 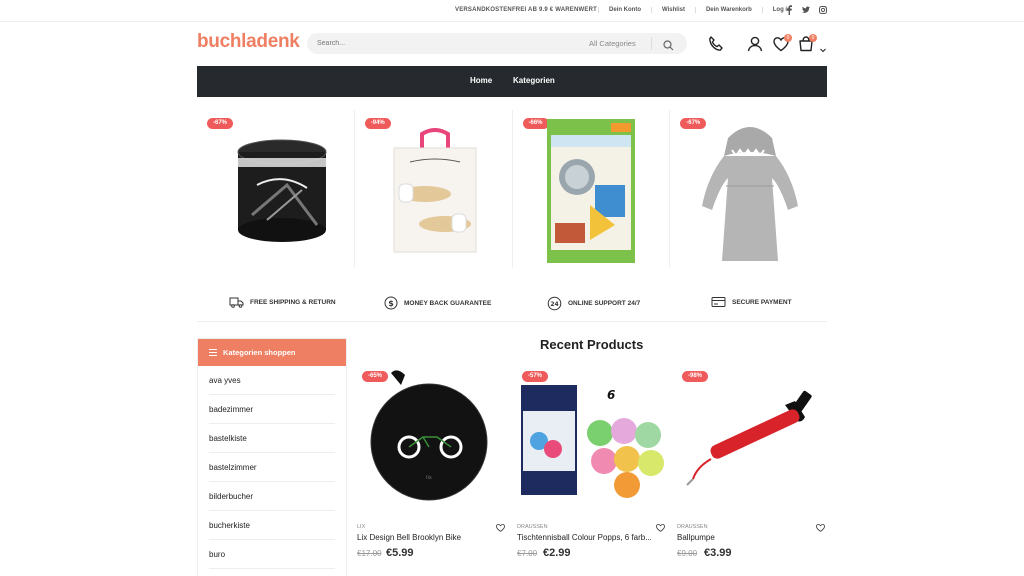 I want to click on search-icon, so click(x=668, y=47).